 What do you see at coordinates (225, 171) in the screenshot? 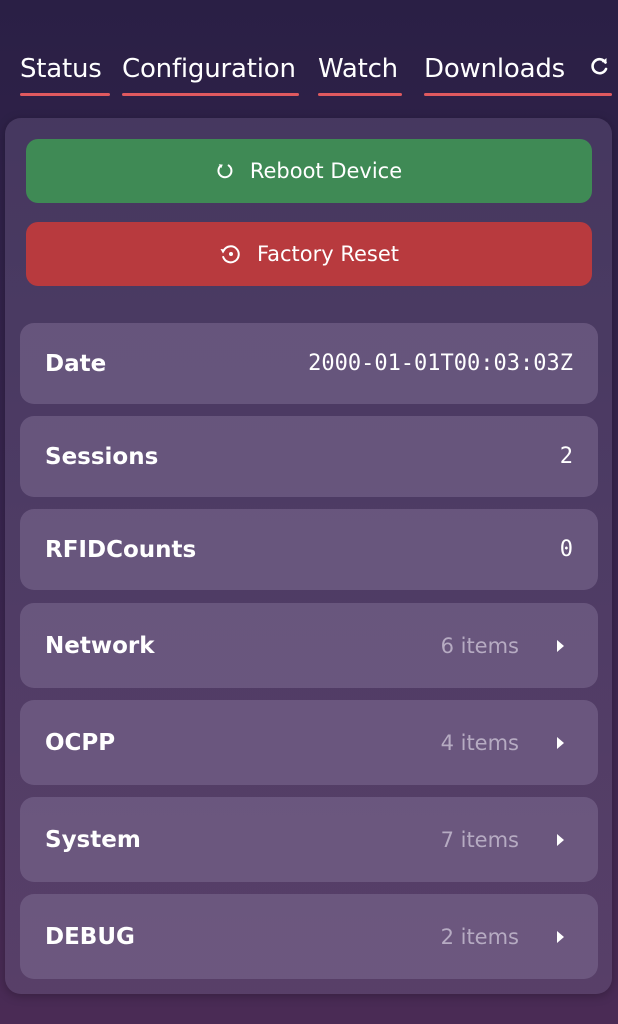
I see `rotate-icon` at bounding box center [225, 171].